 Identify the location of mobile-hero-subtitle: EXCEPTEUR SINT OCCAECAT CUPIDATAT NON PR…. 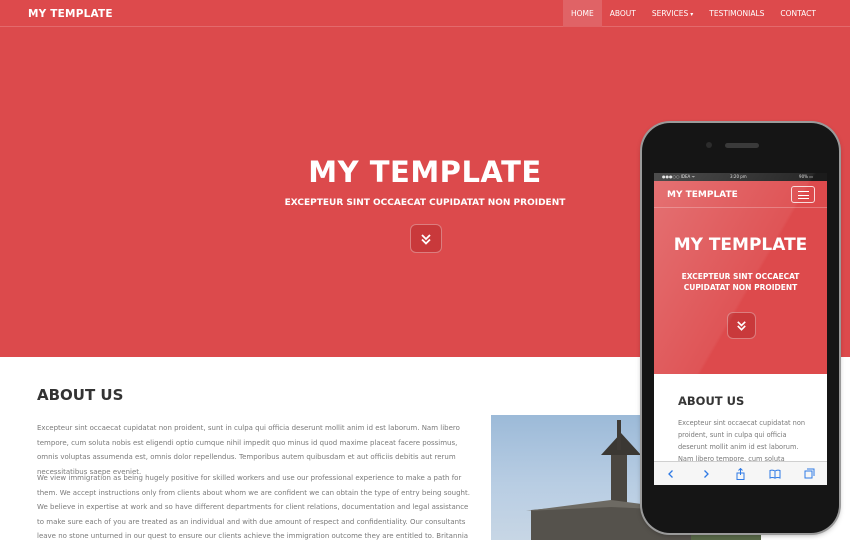
(740, 282).